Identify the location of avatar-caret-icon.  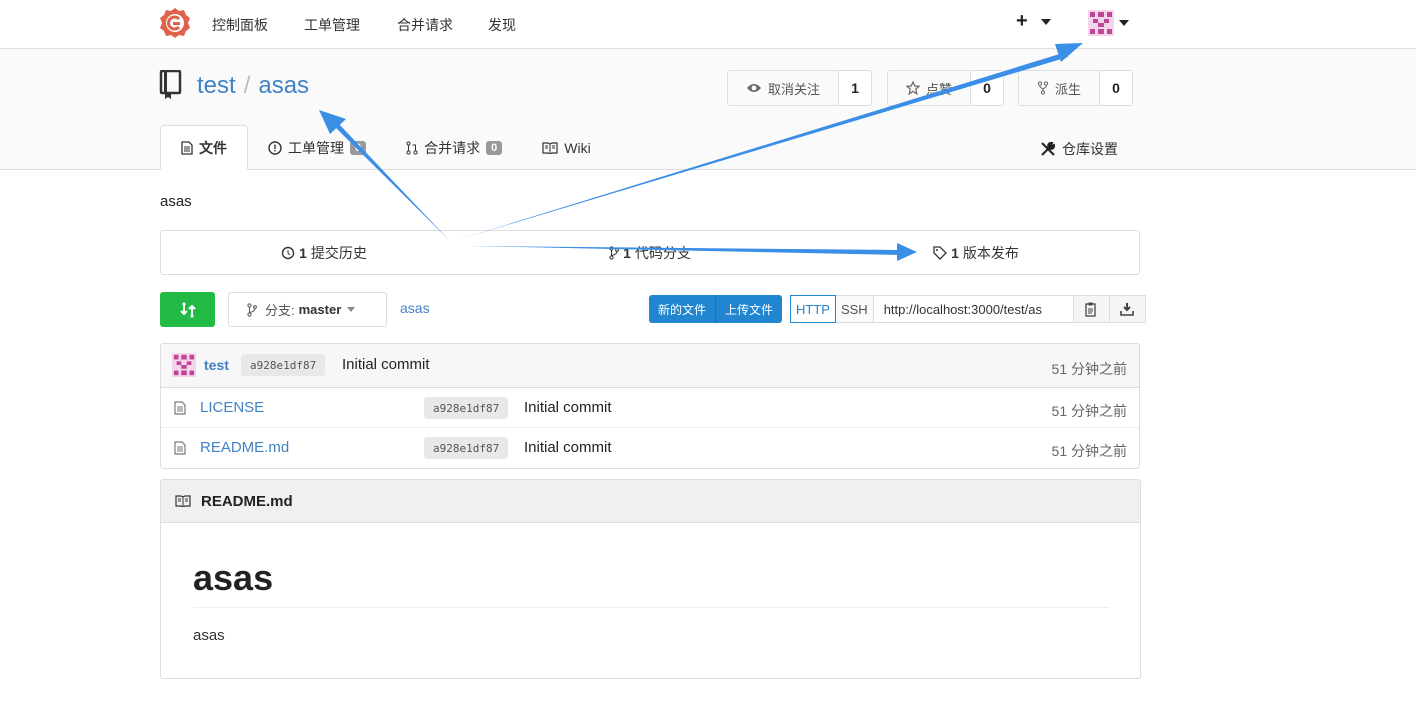
(1124, 23).